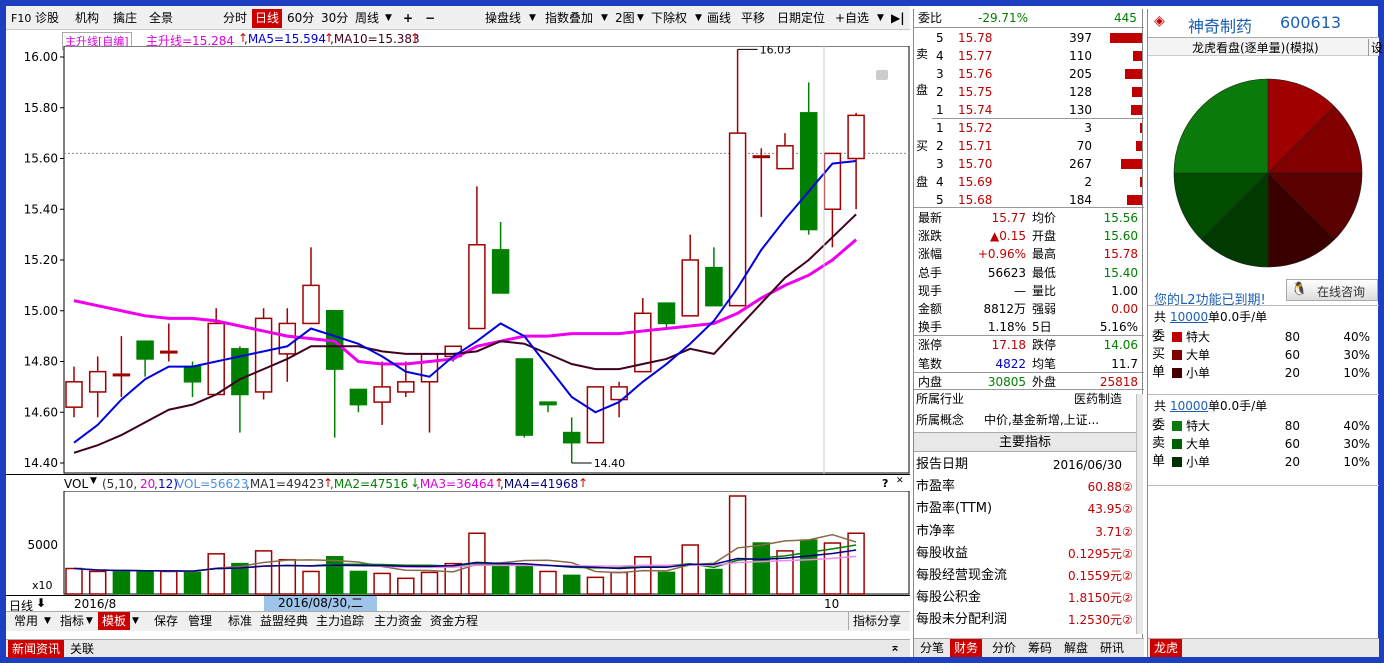 This screenshot has width=1384, height=663. Describe the element at coordinates (1198, 337) in the screenshot. I see `category-name: 特大` at that location.